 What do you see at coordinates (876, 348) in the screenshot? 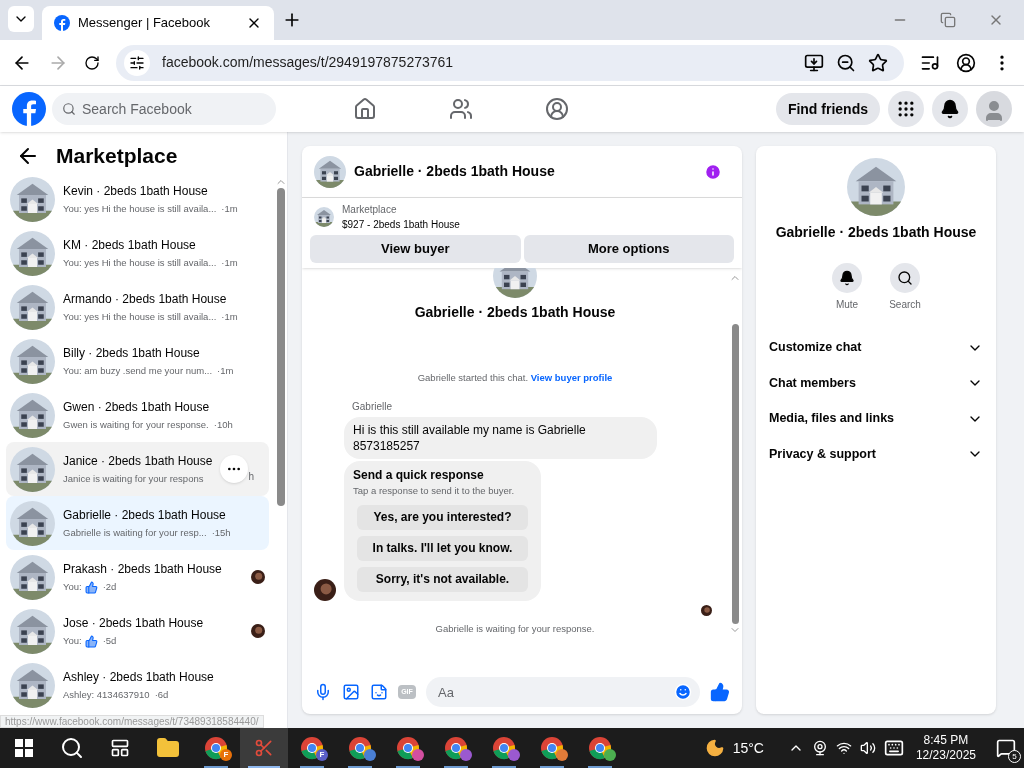
I see `details-section: Customize chat` at bounding box center [876, 348].